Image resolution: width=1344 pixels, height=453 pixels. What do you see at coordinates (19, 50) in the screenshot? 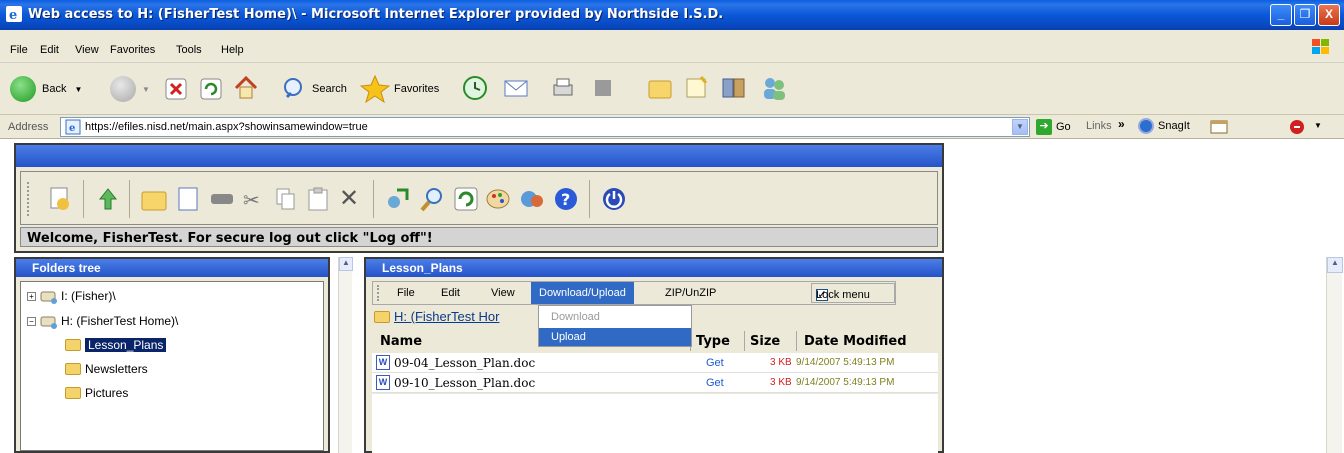
I see `menu-file: File` at bounding box center [19, 50].